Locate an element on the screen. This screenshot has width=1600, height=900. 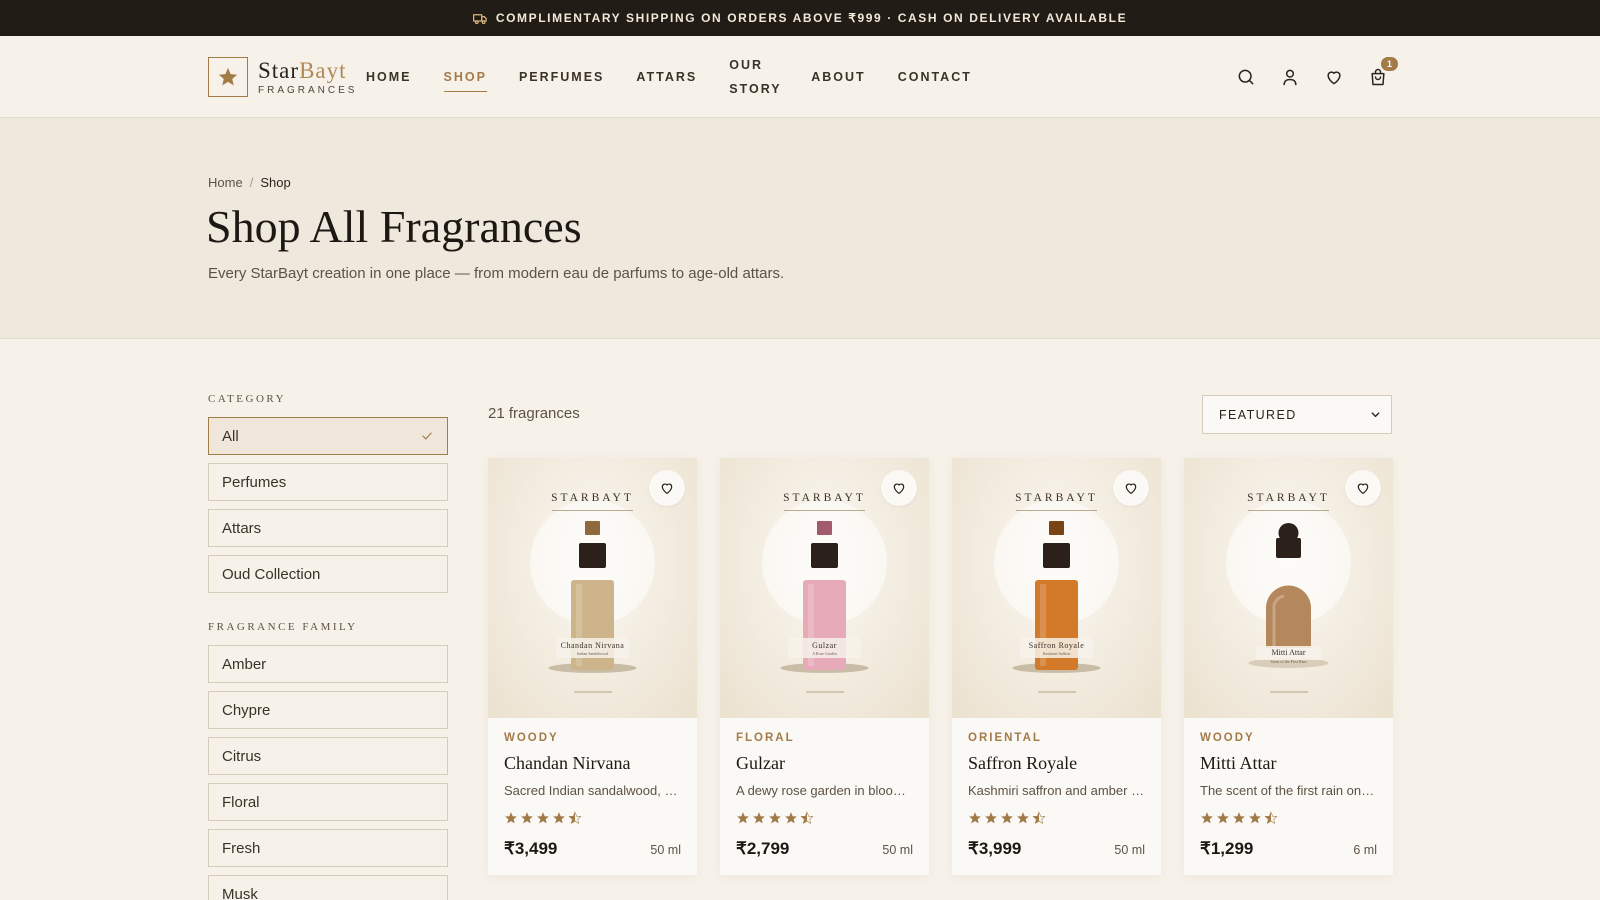
page-title: Shop All Fragrances is located at coordinates (394, 226).